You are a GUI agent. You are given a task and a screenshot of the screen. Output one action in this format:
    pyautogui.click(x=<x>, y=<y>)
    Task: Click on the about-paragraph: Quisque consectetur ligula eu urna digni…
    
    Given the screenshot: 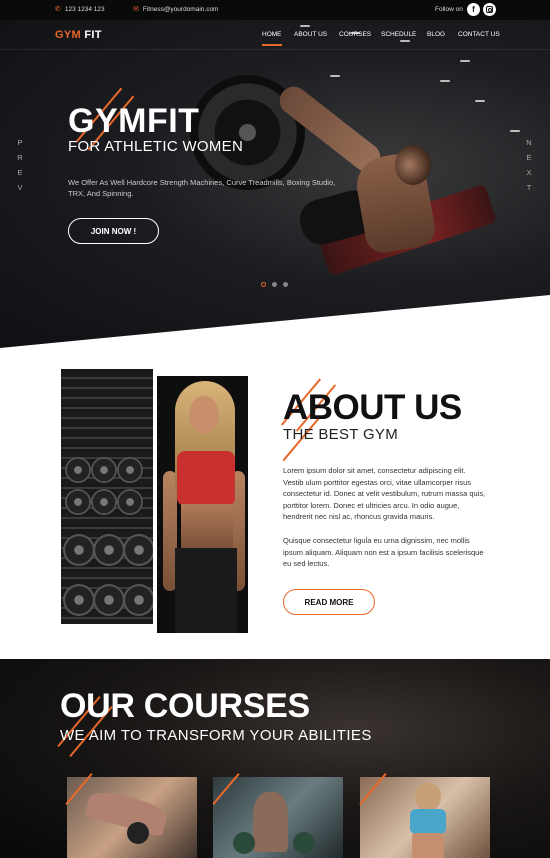 What is the action you would take?
    pyautogui.click(x=383, y=552)
    